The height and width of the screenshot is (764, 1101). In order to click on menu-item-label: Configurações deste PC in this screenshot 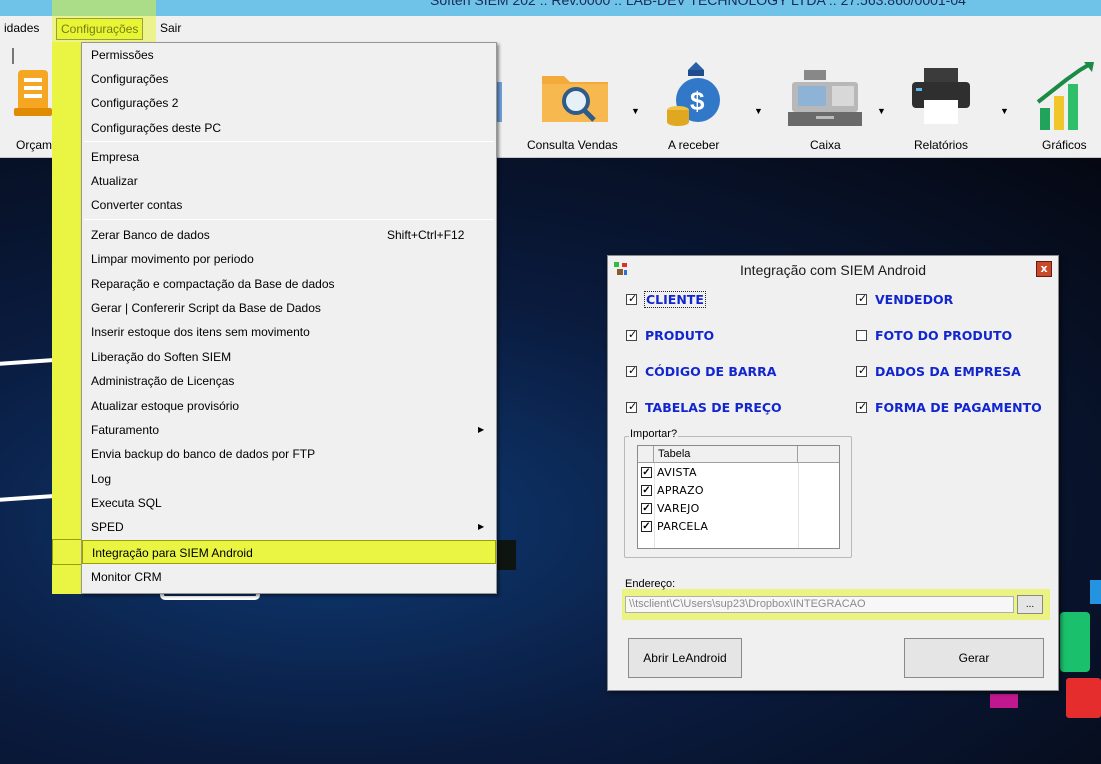, I will do `click(156, 128)`.